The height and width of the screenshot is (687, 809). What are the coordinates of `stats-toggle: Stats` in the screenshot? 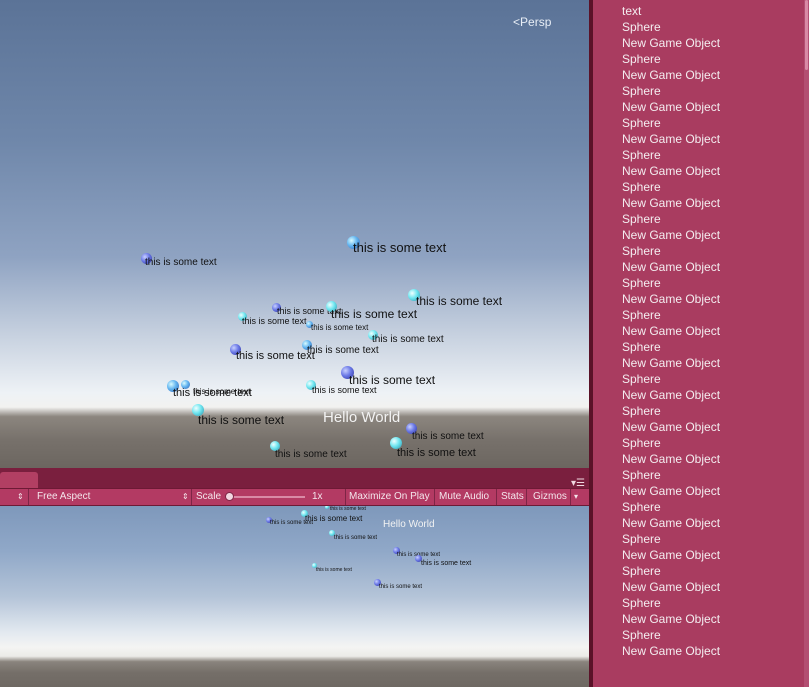 It's located at (512, 497).